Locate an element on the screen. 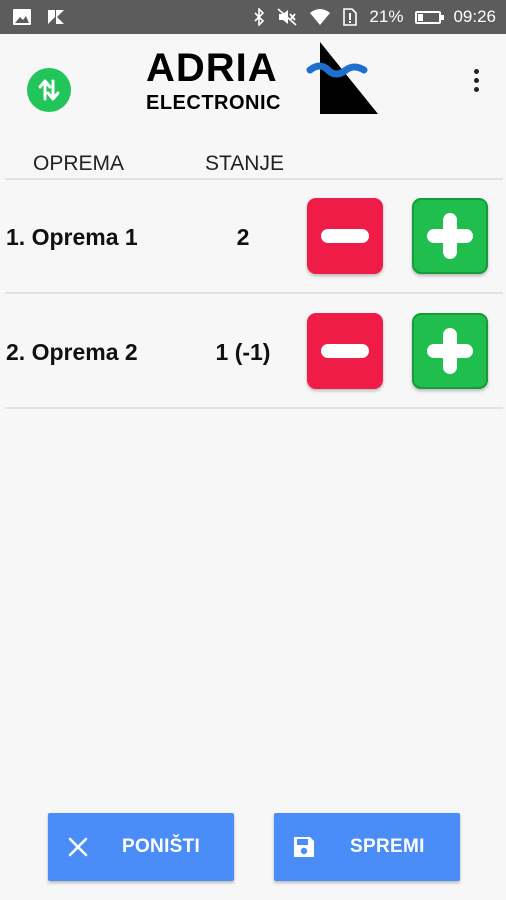 This screenshot has width=506, height=900. item-name: 2. Oprema 2 is located at coordinates (72, 352).